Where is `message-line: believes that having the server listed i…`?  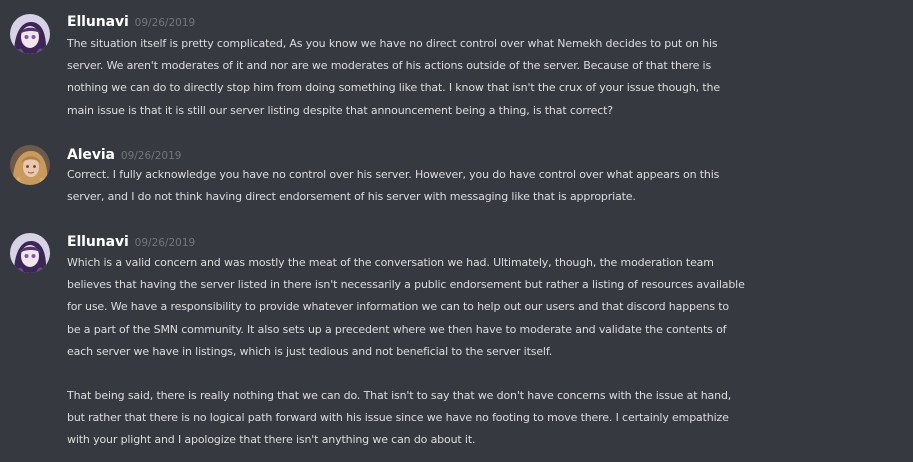
message-line: believes that having the server listed i… is located at coordinates (406, 285).